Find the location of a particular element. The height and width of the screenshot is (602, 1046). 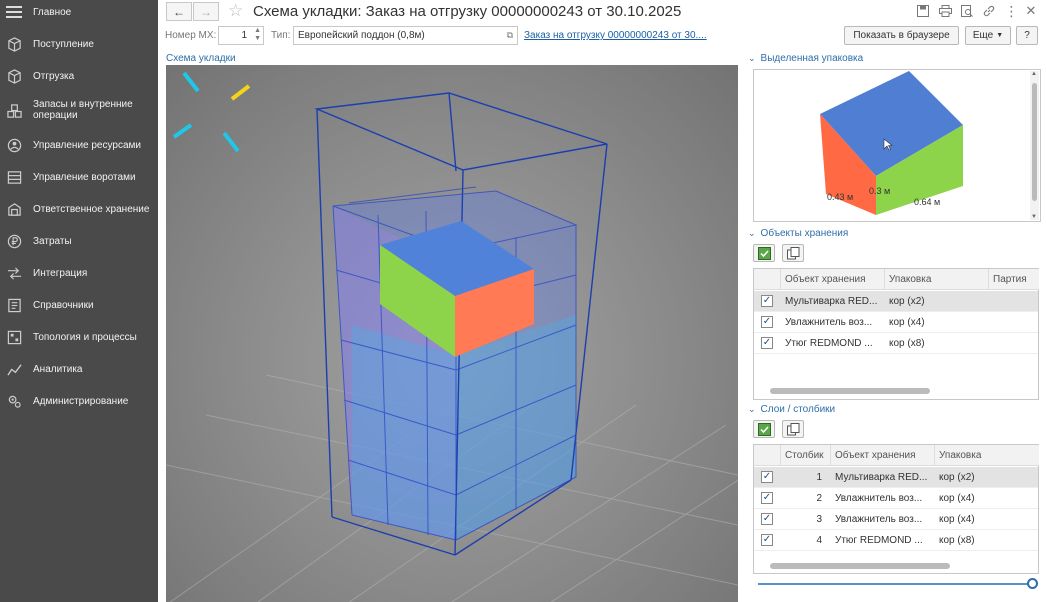

close-icon: ✕ is located at coordinates (1031, 10).